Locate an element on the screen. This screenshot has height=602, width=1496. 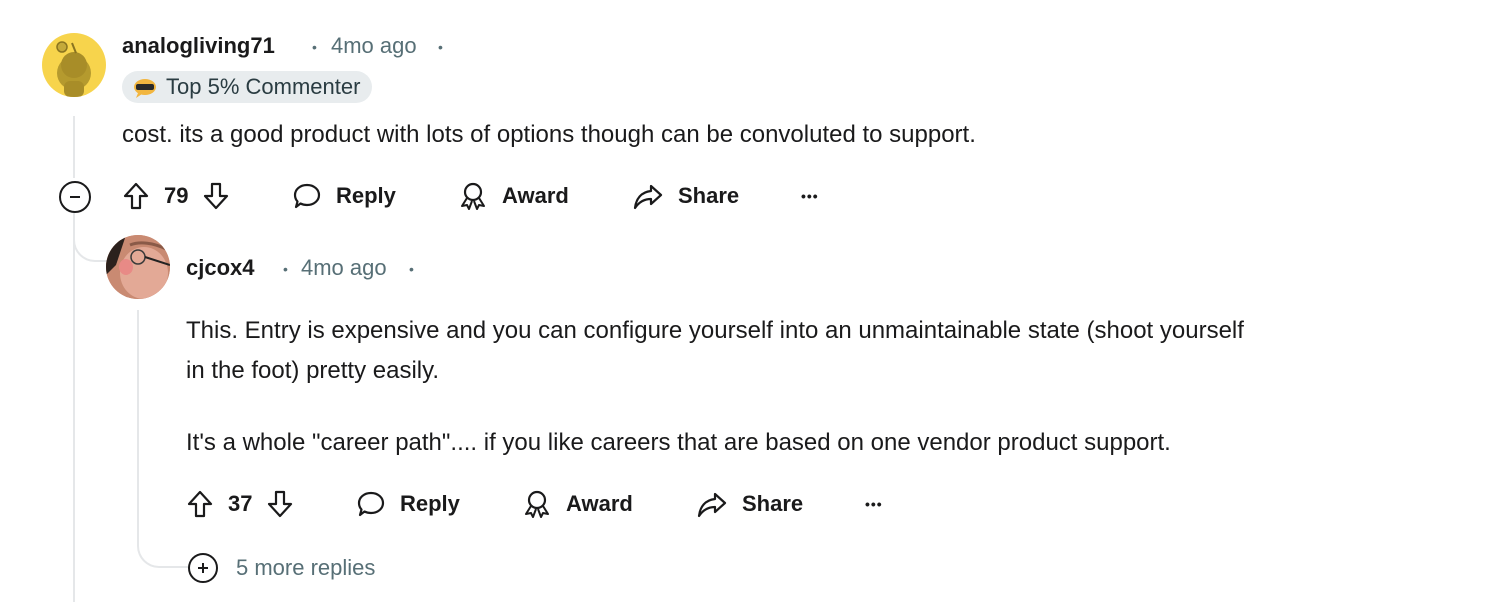
user-photo-avatar is located at coordinates (138, 267).